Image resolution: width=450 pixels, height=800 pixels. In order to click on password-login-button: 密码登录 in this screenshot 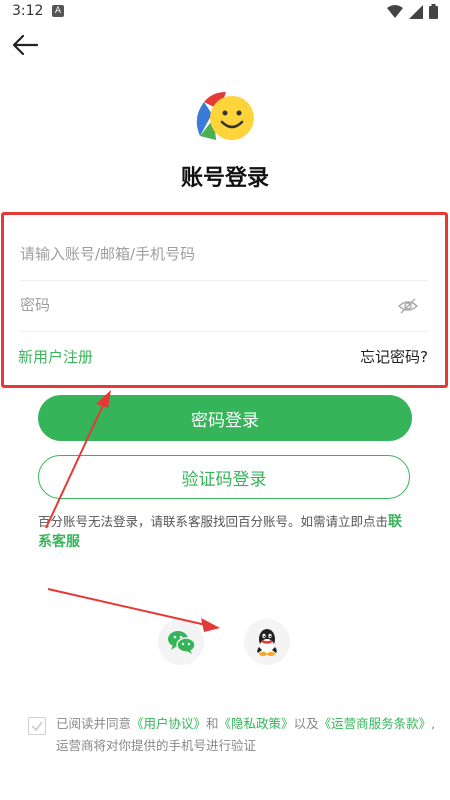, I will do `click(225, 418)`.